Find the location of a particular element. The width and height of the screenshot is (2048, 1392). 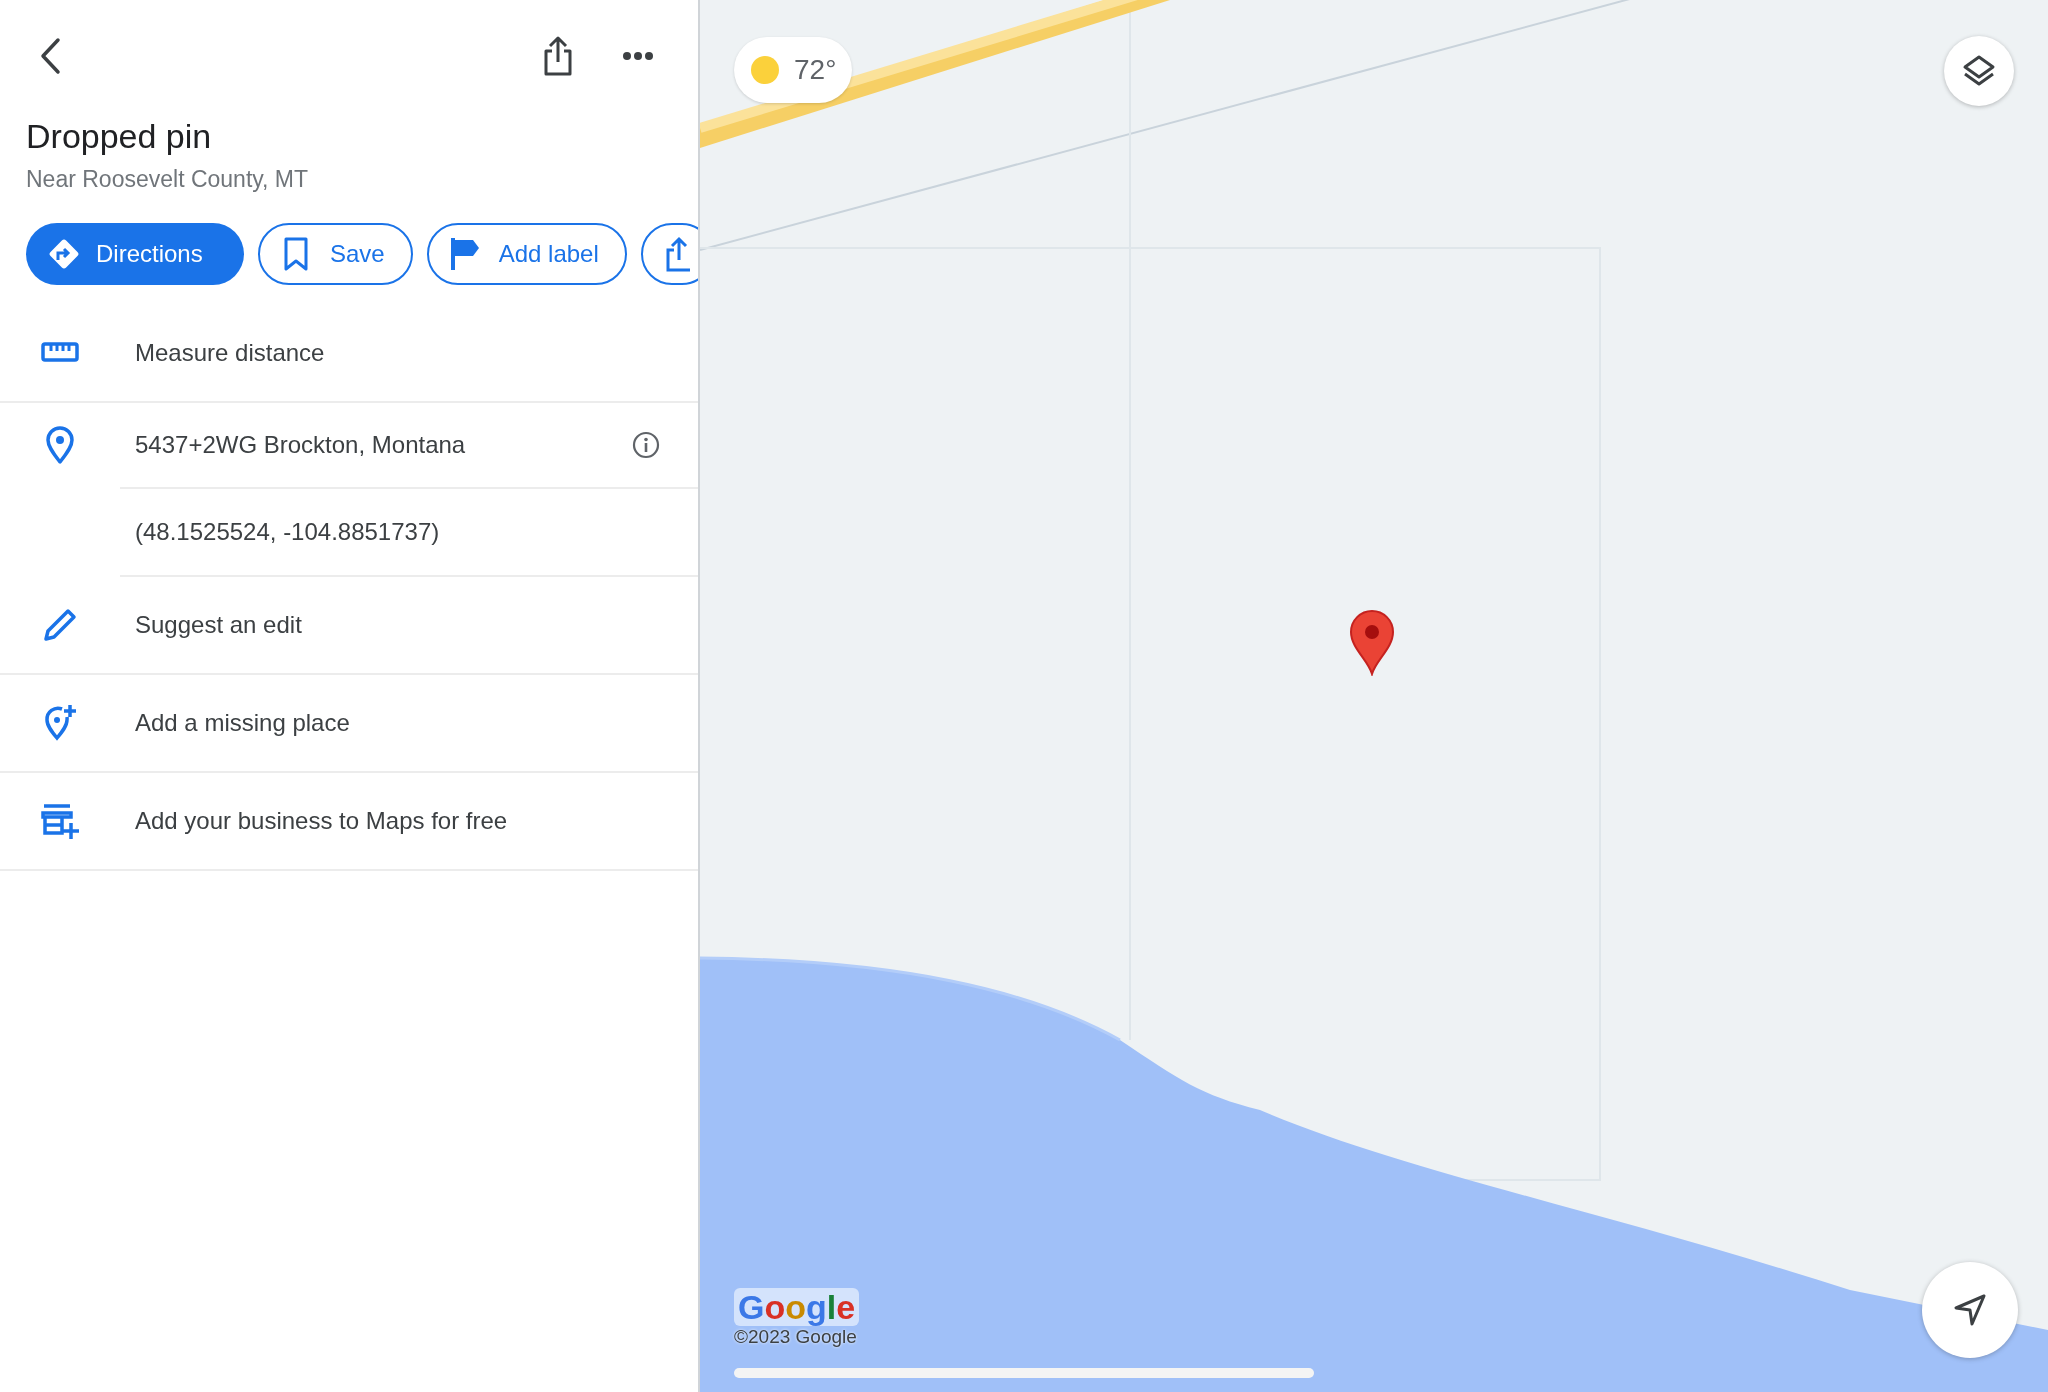

place-subtitle: Near Roosevelt County, MT is located at coordinates (167, 179).